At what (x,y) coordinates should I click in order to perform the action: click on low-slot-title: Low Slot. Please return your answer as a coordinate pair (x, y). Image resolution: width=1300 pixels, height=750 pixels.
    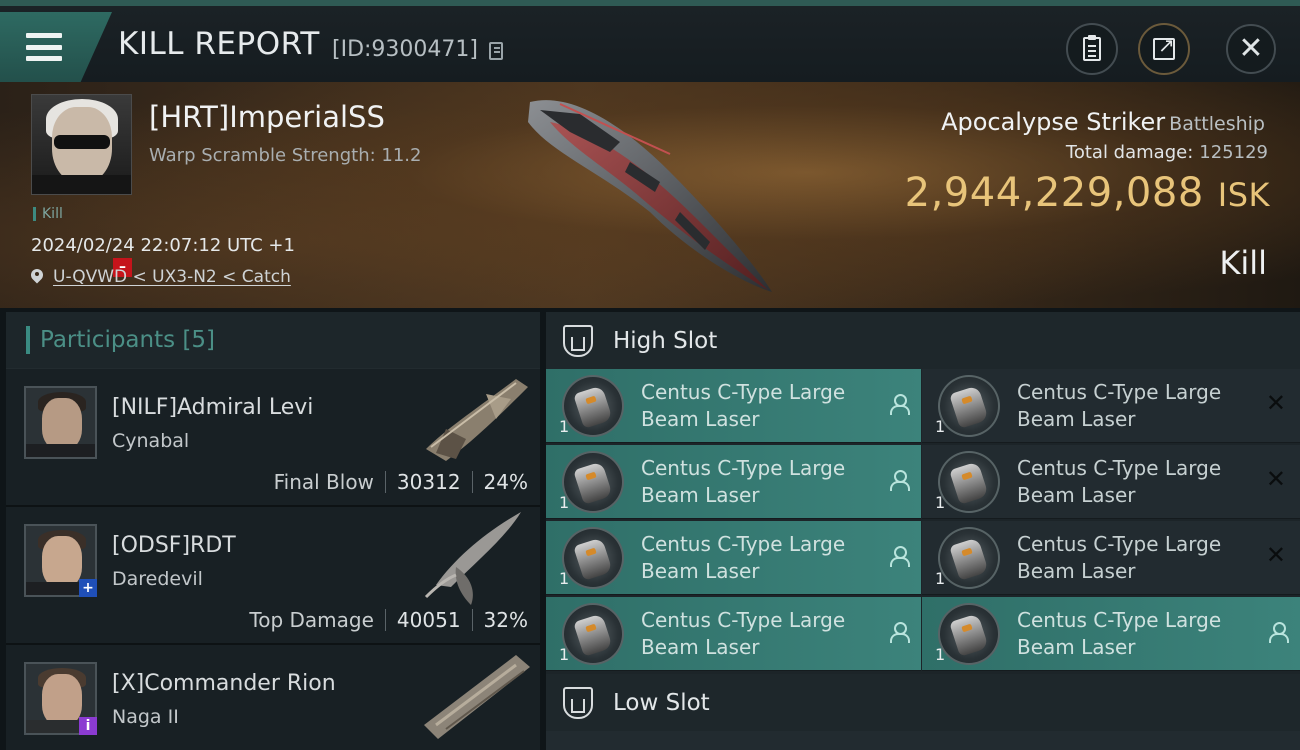
    Looking at the image, I should click on (661, 702).